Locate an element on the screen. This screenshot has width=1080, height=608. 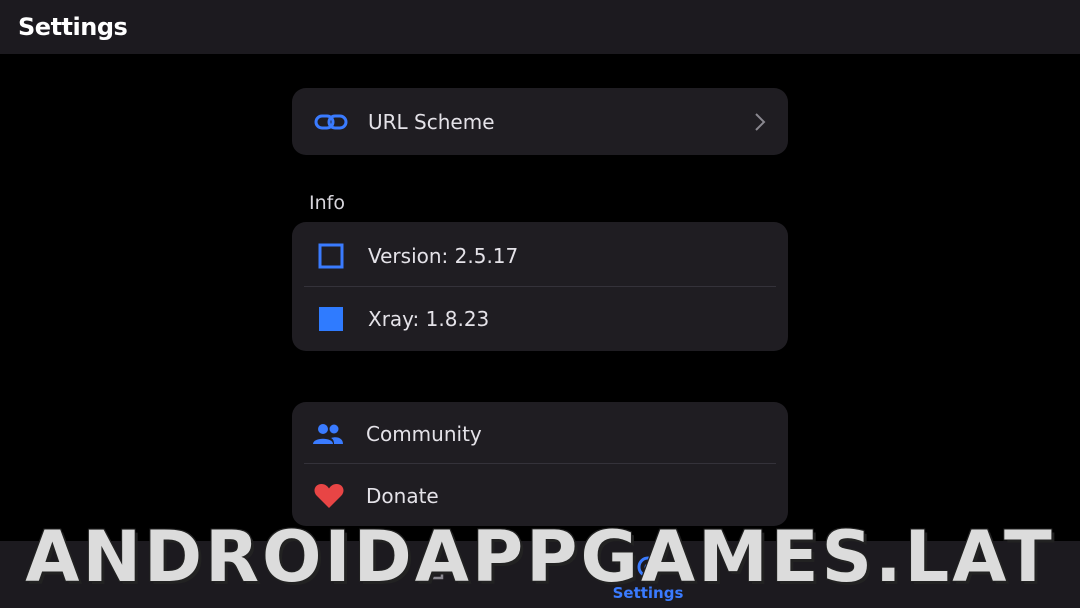
heart-icon is located at coordinates (329, 496).